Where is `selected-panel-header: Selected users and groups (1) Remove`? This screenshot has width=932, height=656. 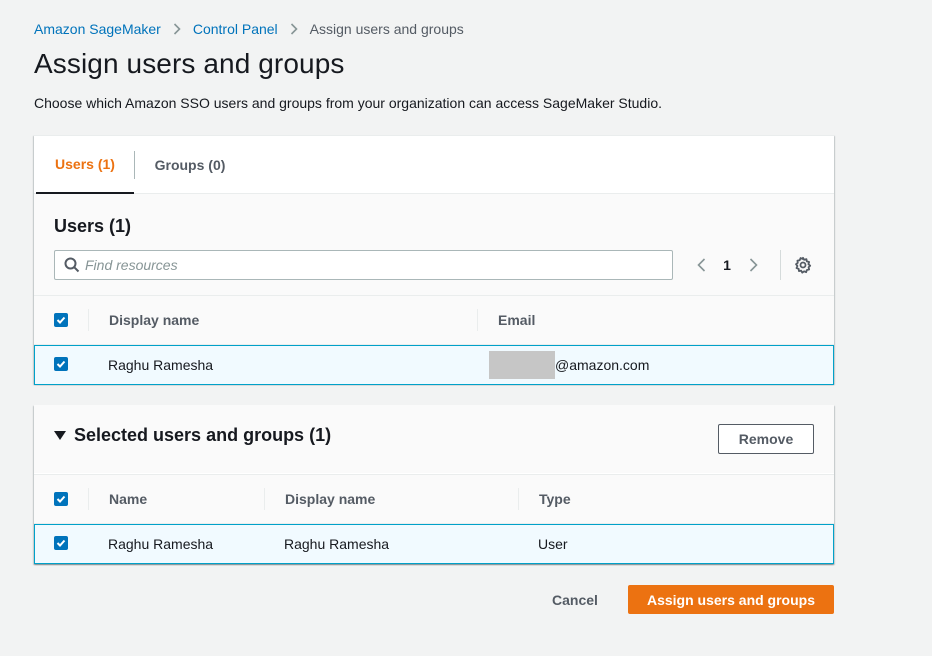
selected-panel-header: Selected users and groups (1) Remove is located at coordinates (434, 439).